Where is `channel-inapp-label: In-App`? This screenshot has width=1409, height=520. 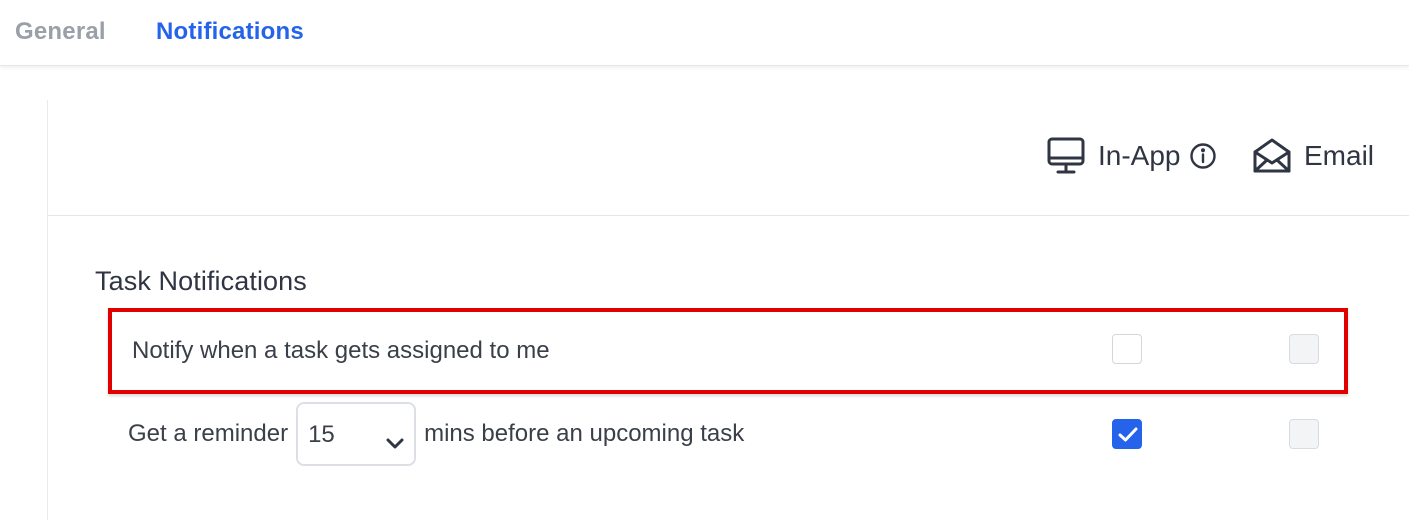
channel-inapp-label: In-App is located at coordinates (1139, 155).